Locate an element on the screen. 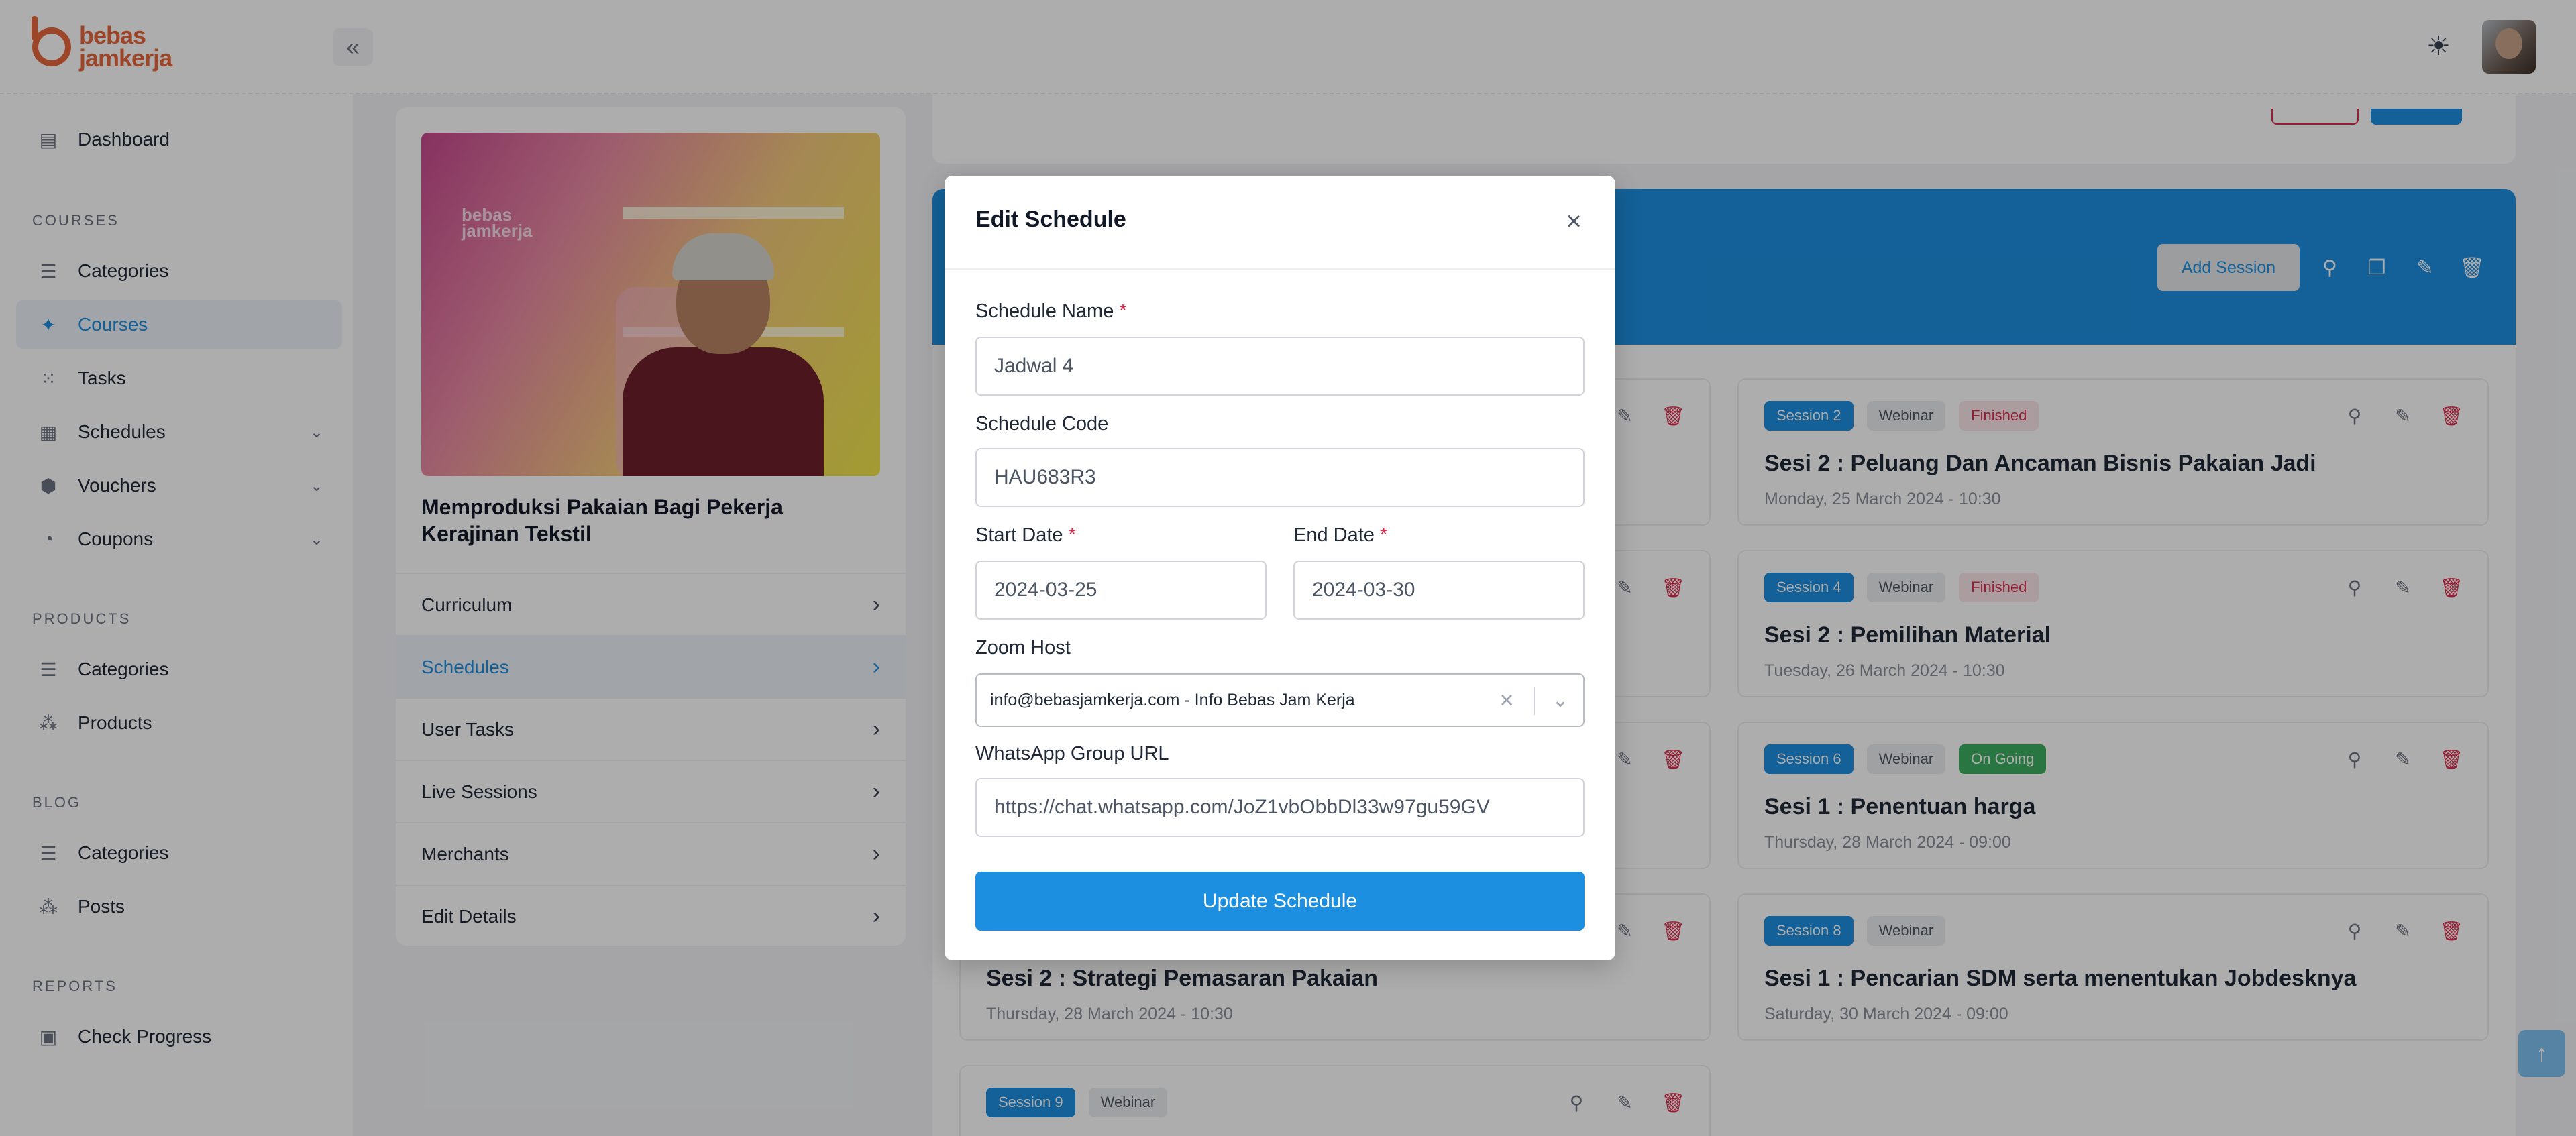 The height and width of the screenshot is (1136, 2576). schedule-code-input: HAU683R3 is located at coordinates (1280, 477).